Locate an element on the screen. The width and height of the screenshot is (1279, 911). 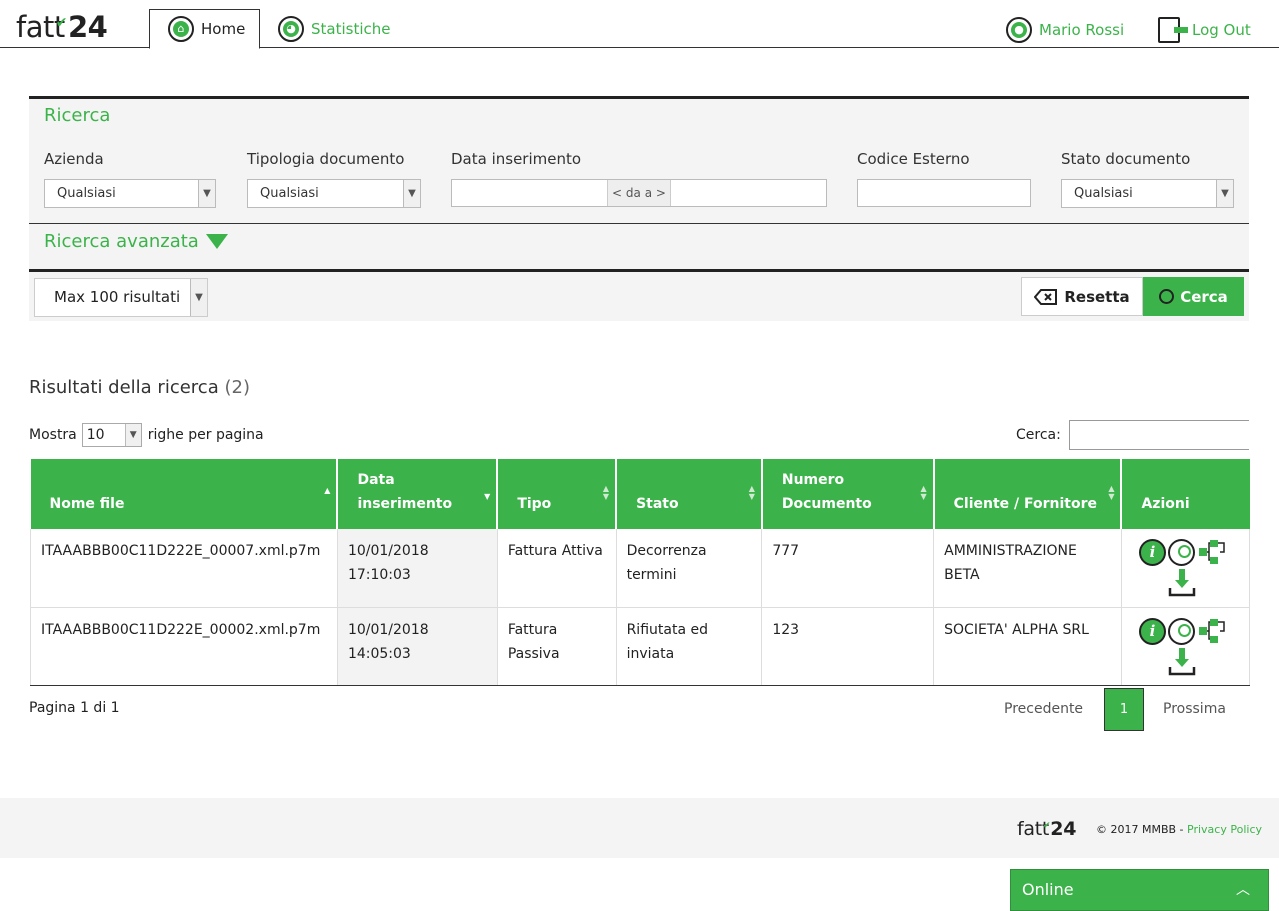
results-count: (2) is located at coordinates (237, 387).